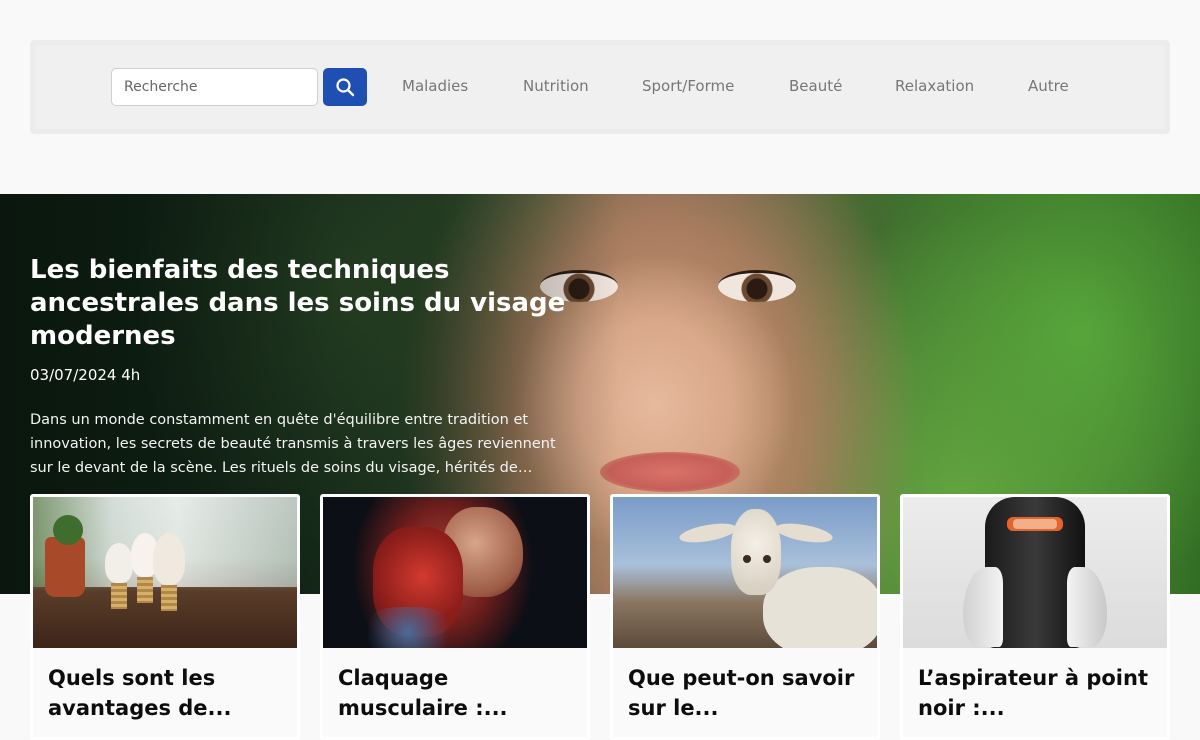 The image size is (1200, 740). What do you see at coordinates (757, 286) in the screenshot?
I see `hero-photo-eye-right` at bounding box center [757, 286].